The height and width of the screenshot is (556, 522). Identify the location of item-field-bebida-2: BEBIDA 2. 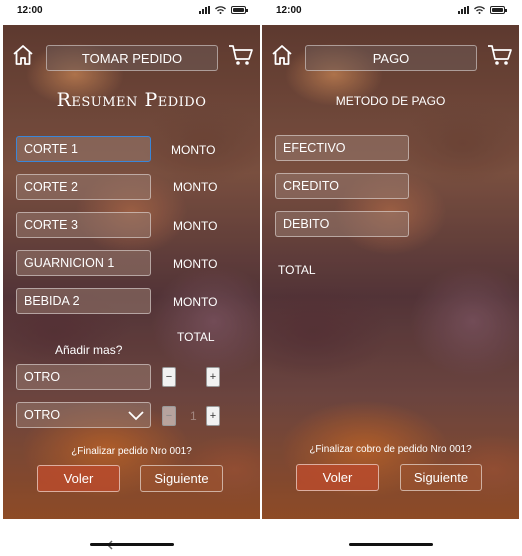
(83, 301).